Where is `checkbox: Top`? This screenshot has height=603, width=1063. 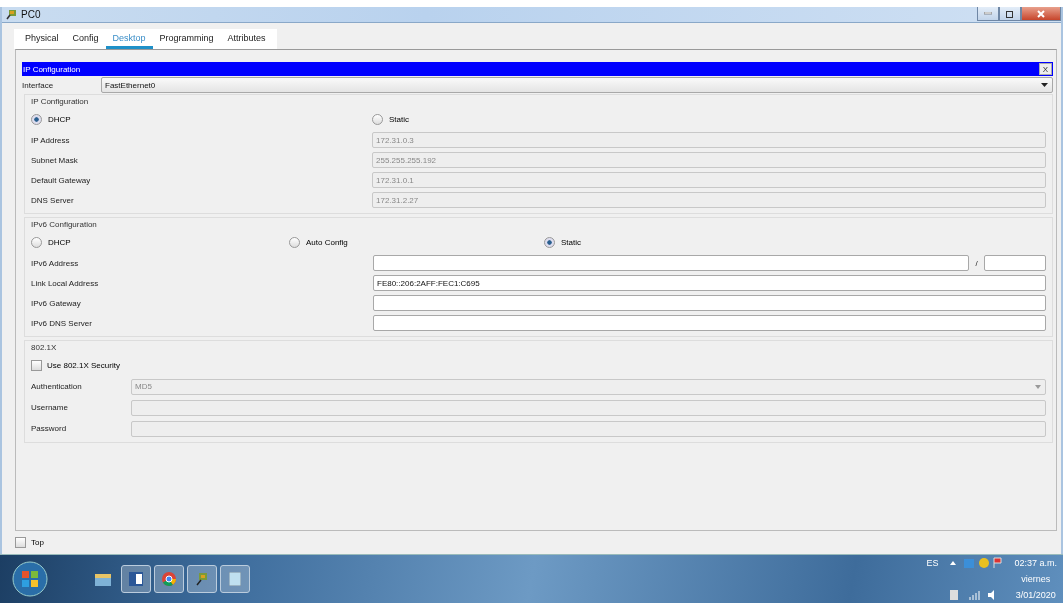
checkbox: Top is located at coordinates (29, 543).